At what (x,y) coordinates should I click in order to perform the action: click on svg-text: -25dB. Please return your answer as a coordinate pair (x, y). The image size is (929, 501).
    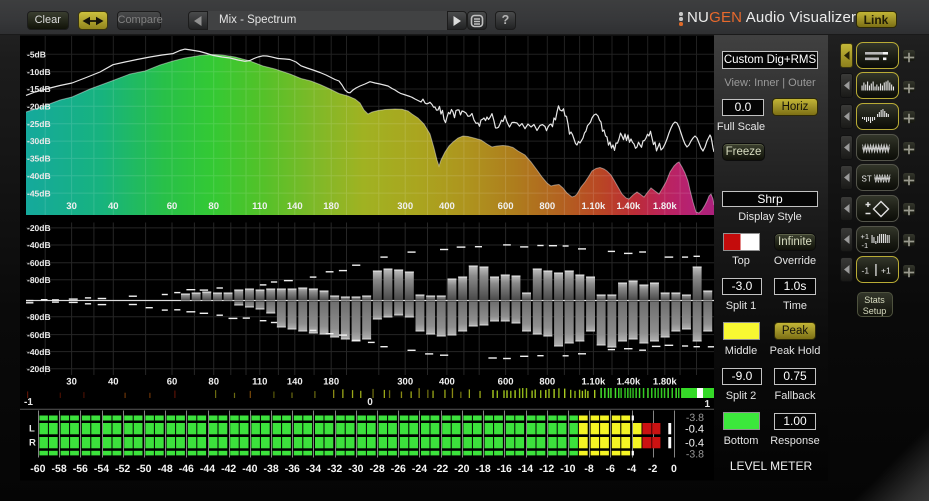
    Looking at the image, I should click on (39, 124).